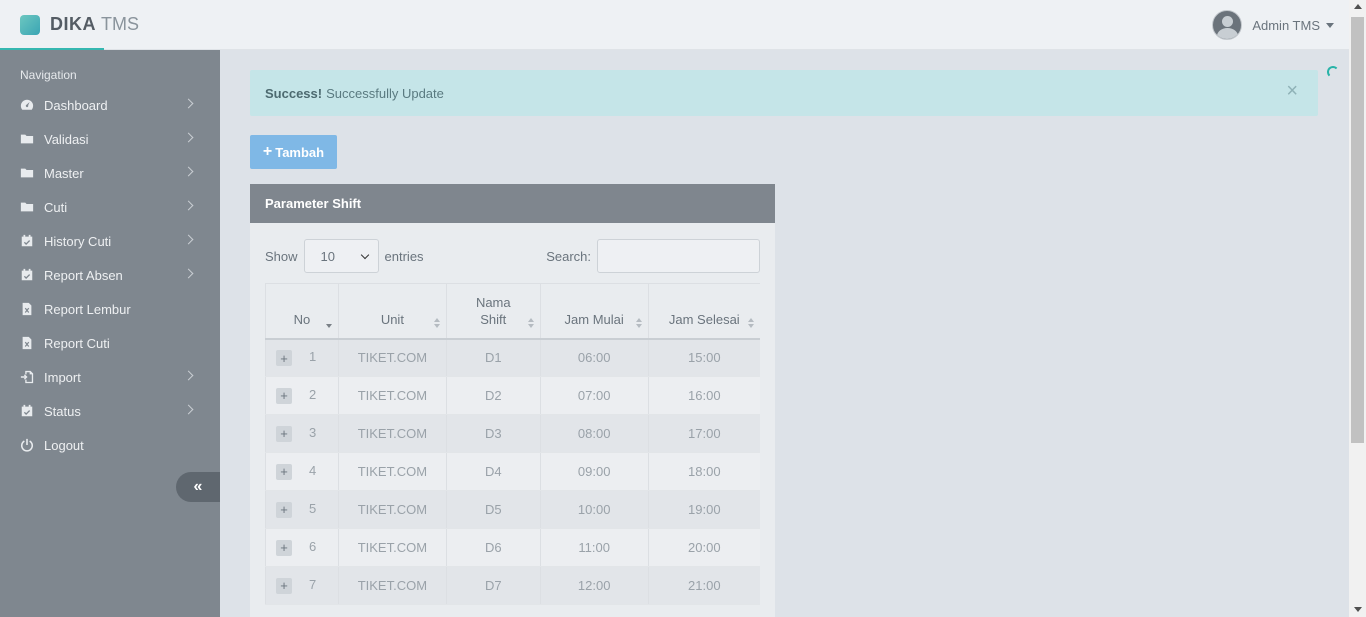 This screenshot has height=617, width=1366. What do you see at coordinates (110, 139) in the screenshot?
I see `sidebar-item-validasi: Validasi` at bounding box center [110, 139].